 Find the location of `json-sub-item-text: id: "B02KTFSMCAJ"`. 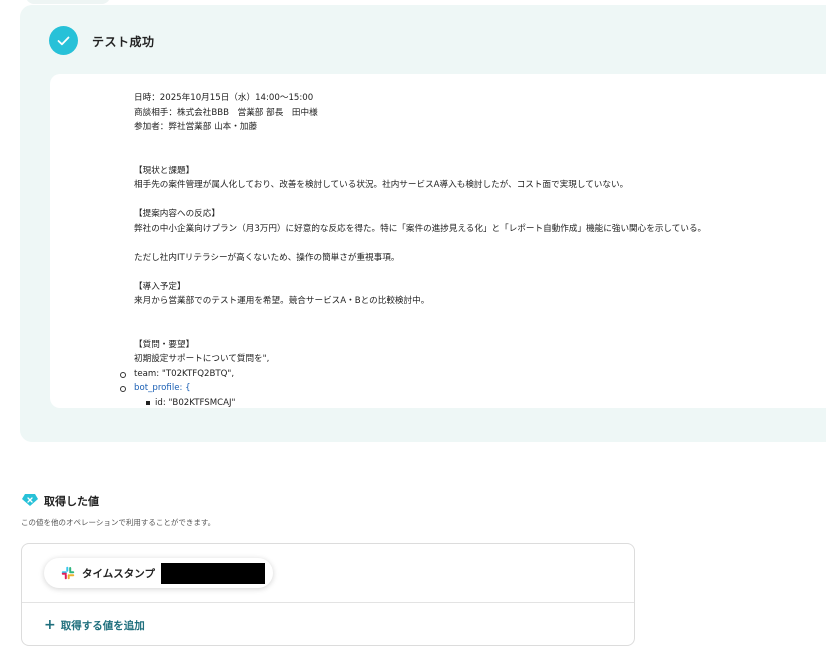

json-sub-item-text: id: "B02KTFSMCAJ" is located at coordinates (195, 402).